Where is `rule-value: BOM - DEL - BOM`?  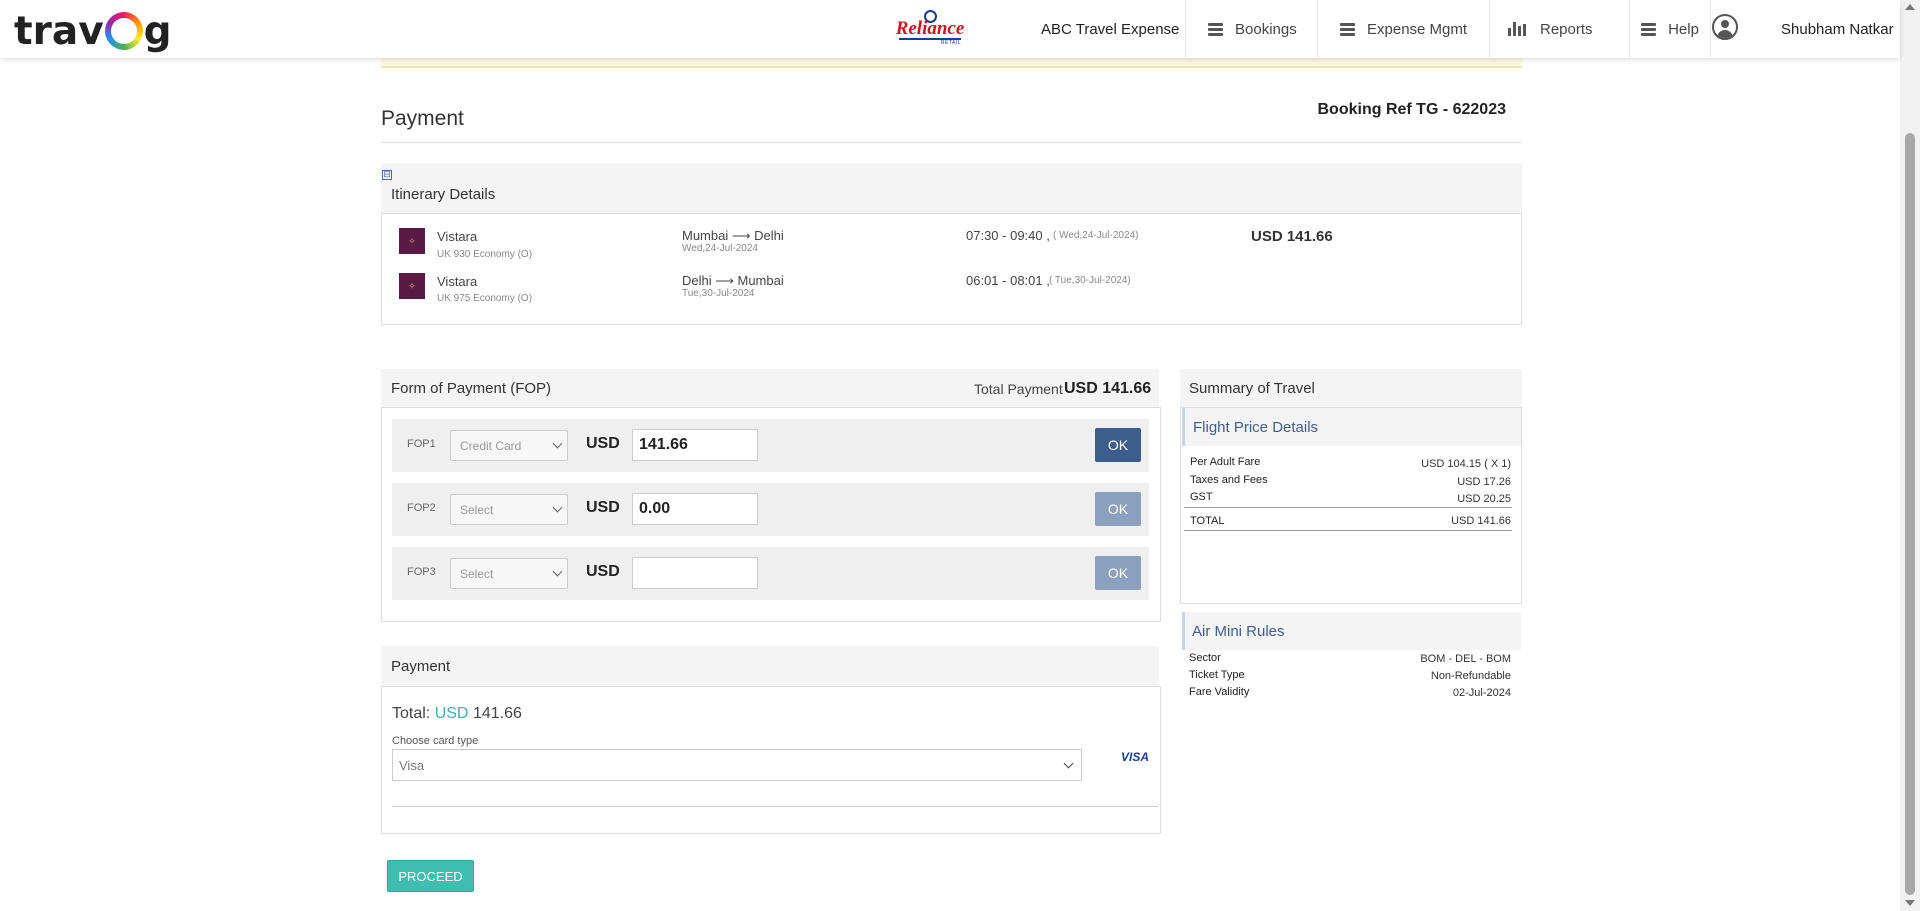
rule-value: BOM - DEL - BOM is located at coordinates (1465, 659).